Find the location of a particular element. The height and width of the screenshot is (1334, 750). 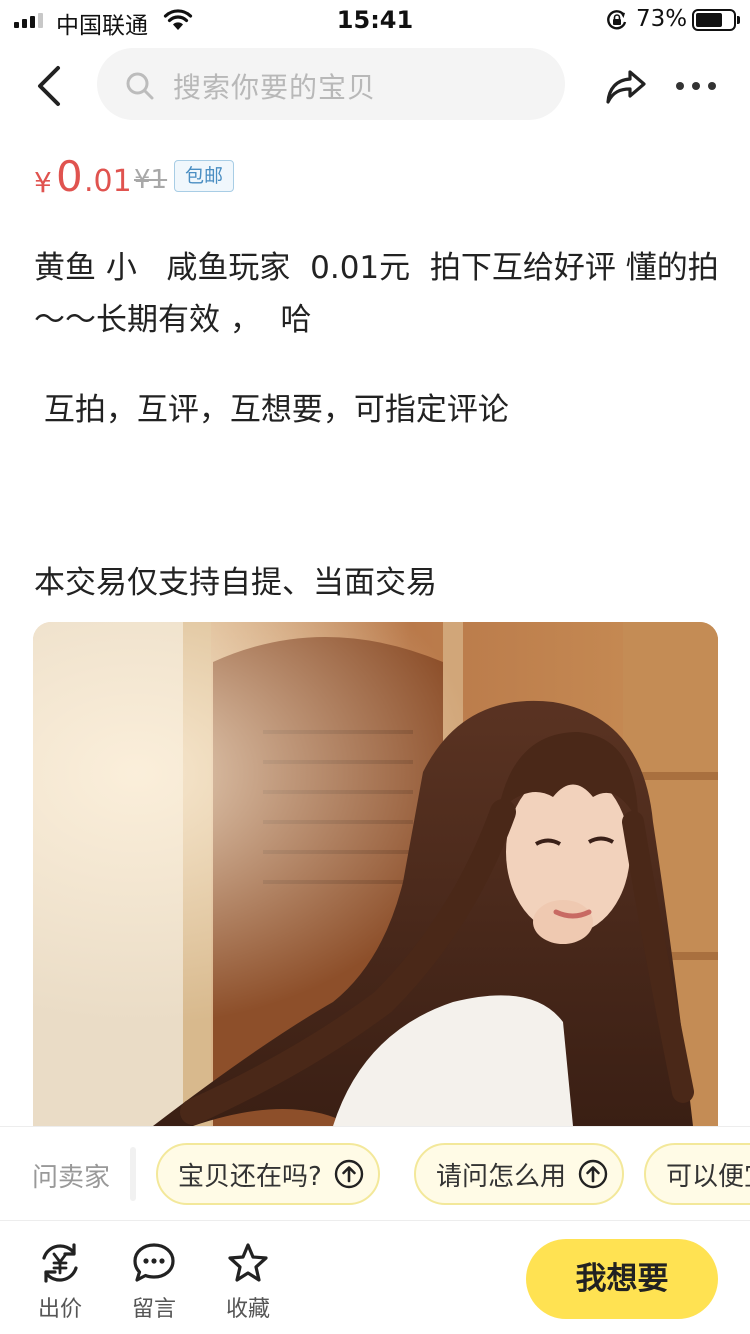

status-bar: 中国联通 15:41 73% is located at coordinates (375, 22).